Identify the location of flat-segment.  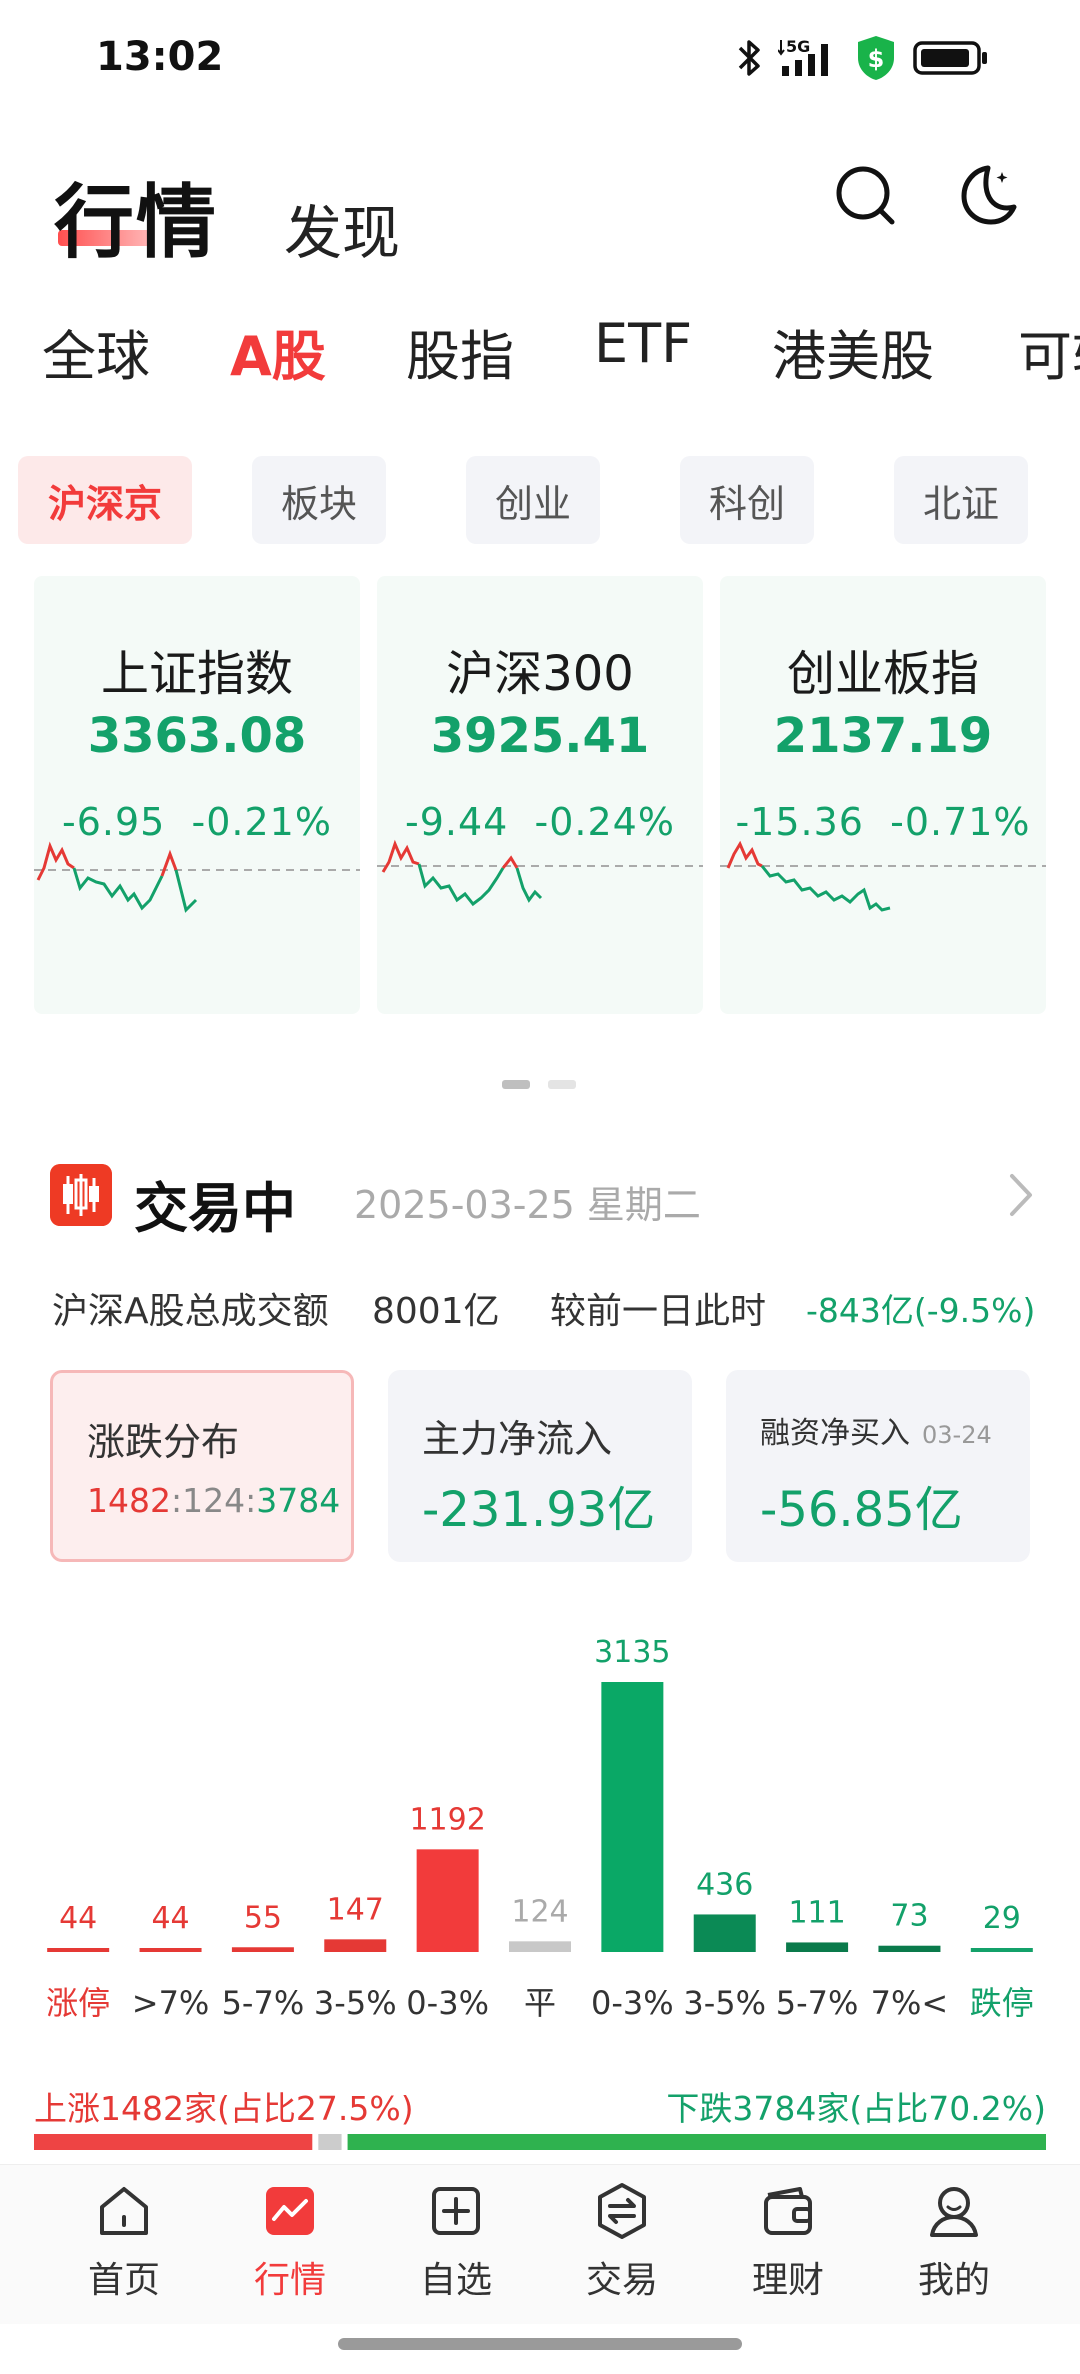
(330, 2142).